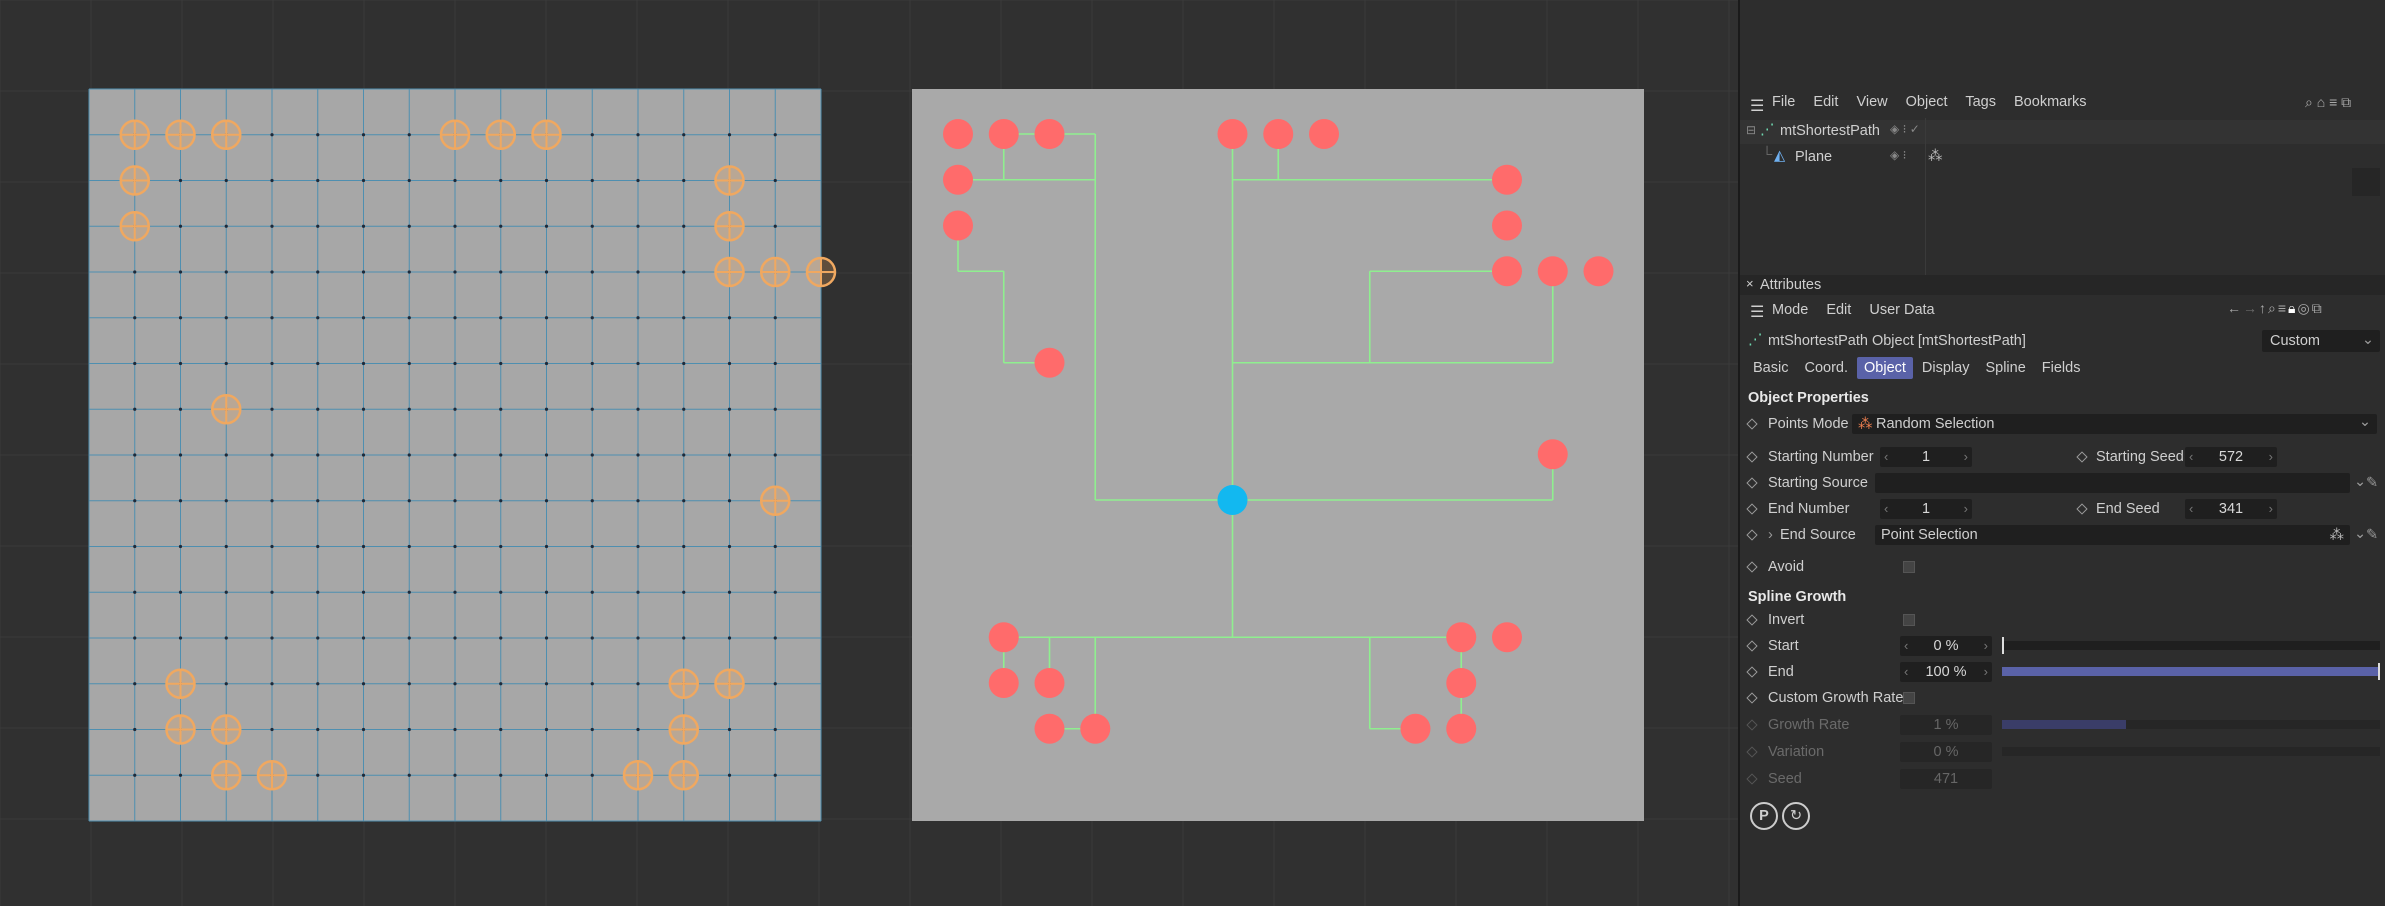 The image size is (2385, 906). Describe the element at coordinates (1901, 310) in the screenshot. I see `menu-user-data: User Data` at that location.